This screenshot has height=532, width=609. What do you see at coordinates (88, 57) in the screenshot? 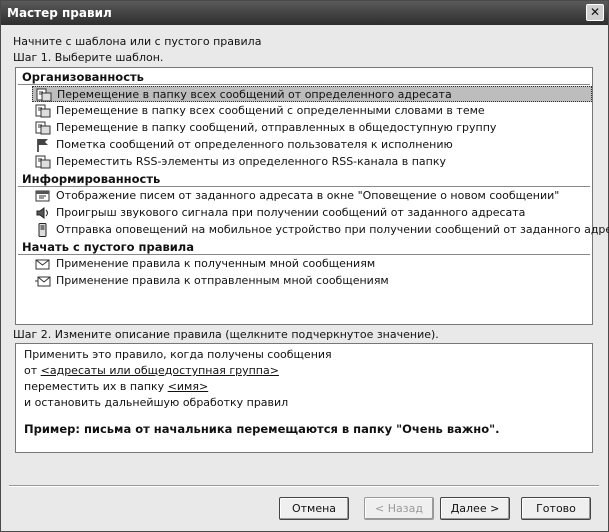
I see `step1-label: Шаг 1. Выберите шаблон.` at bounding box center [88, 57].